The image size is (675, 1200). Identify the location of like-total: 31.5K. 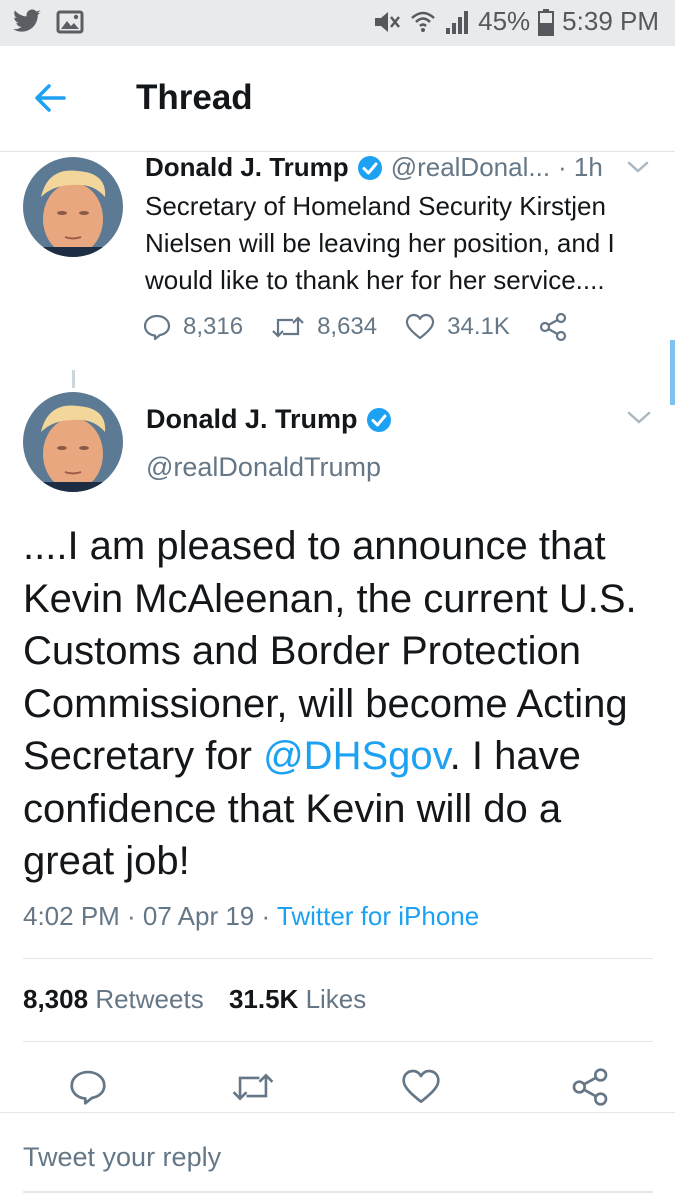
(263, 999).